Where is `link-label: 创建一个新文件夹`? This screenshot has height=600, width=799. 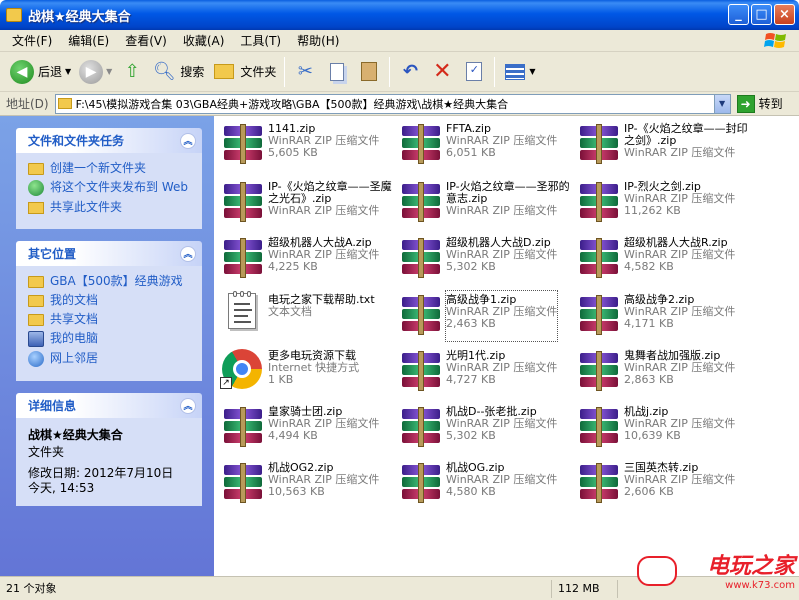 link-label: 创建一个新文件夹 is located at coordinates (98, 168).